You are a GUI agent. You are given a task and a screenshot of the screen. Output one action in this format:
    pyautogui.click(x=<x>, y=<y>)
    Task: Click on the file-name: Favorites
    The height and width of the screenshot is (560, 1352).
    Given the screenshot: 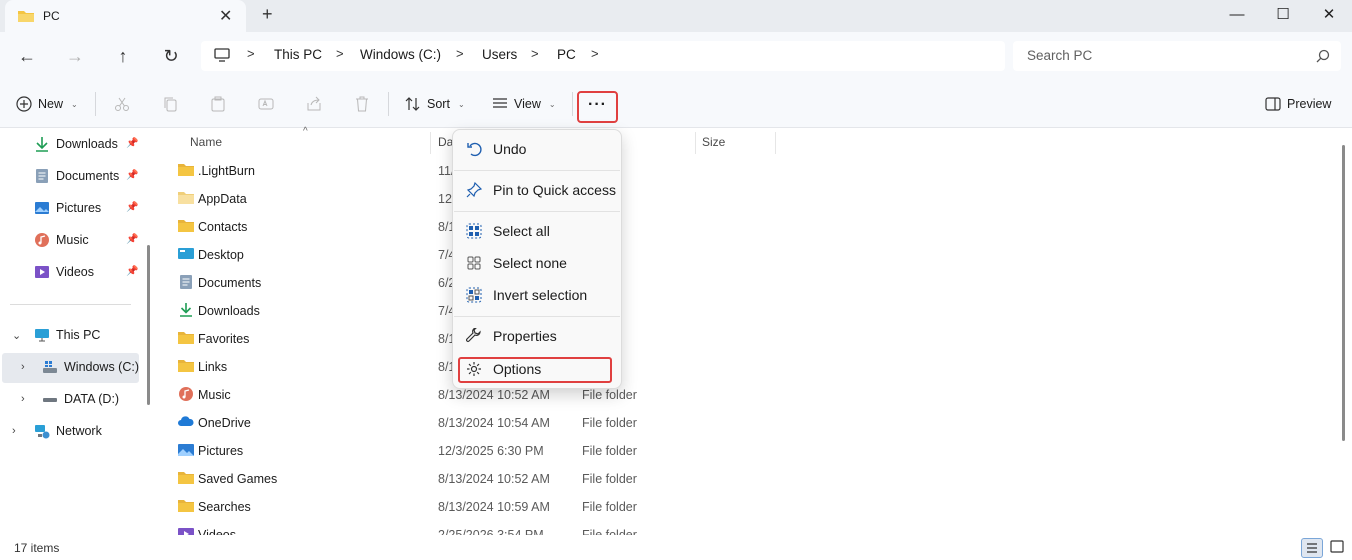 What is the action you would take?
    pyautogui.click(x=224, y=339)
    